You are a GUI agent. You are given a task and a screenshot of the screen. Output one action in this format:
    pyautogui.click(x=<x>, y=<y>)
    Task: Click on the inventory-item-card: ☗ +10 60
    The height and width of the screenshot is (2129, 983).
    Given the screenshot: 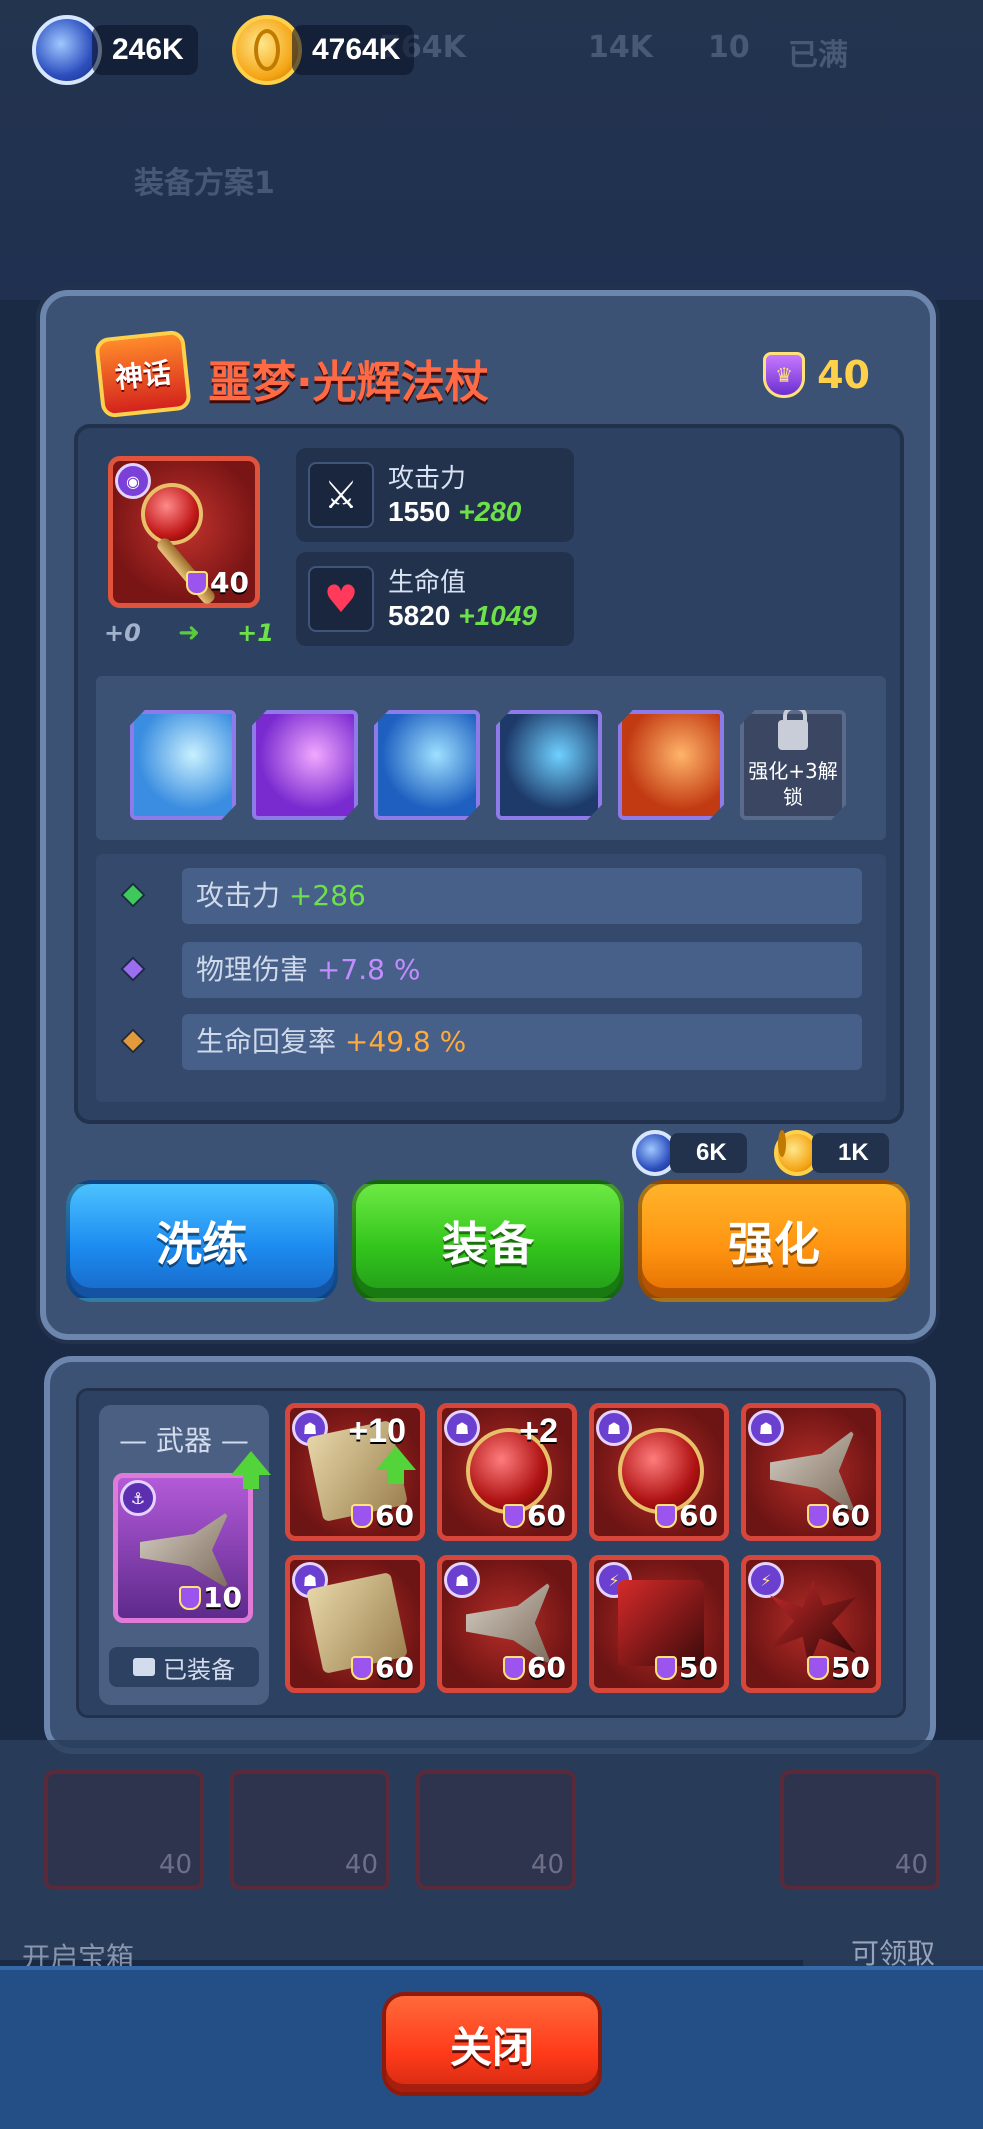 What is the action you would take?
    pyautogui.click(x=355, y=1472)
    